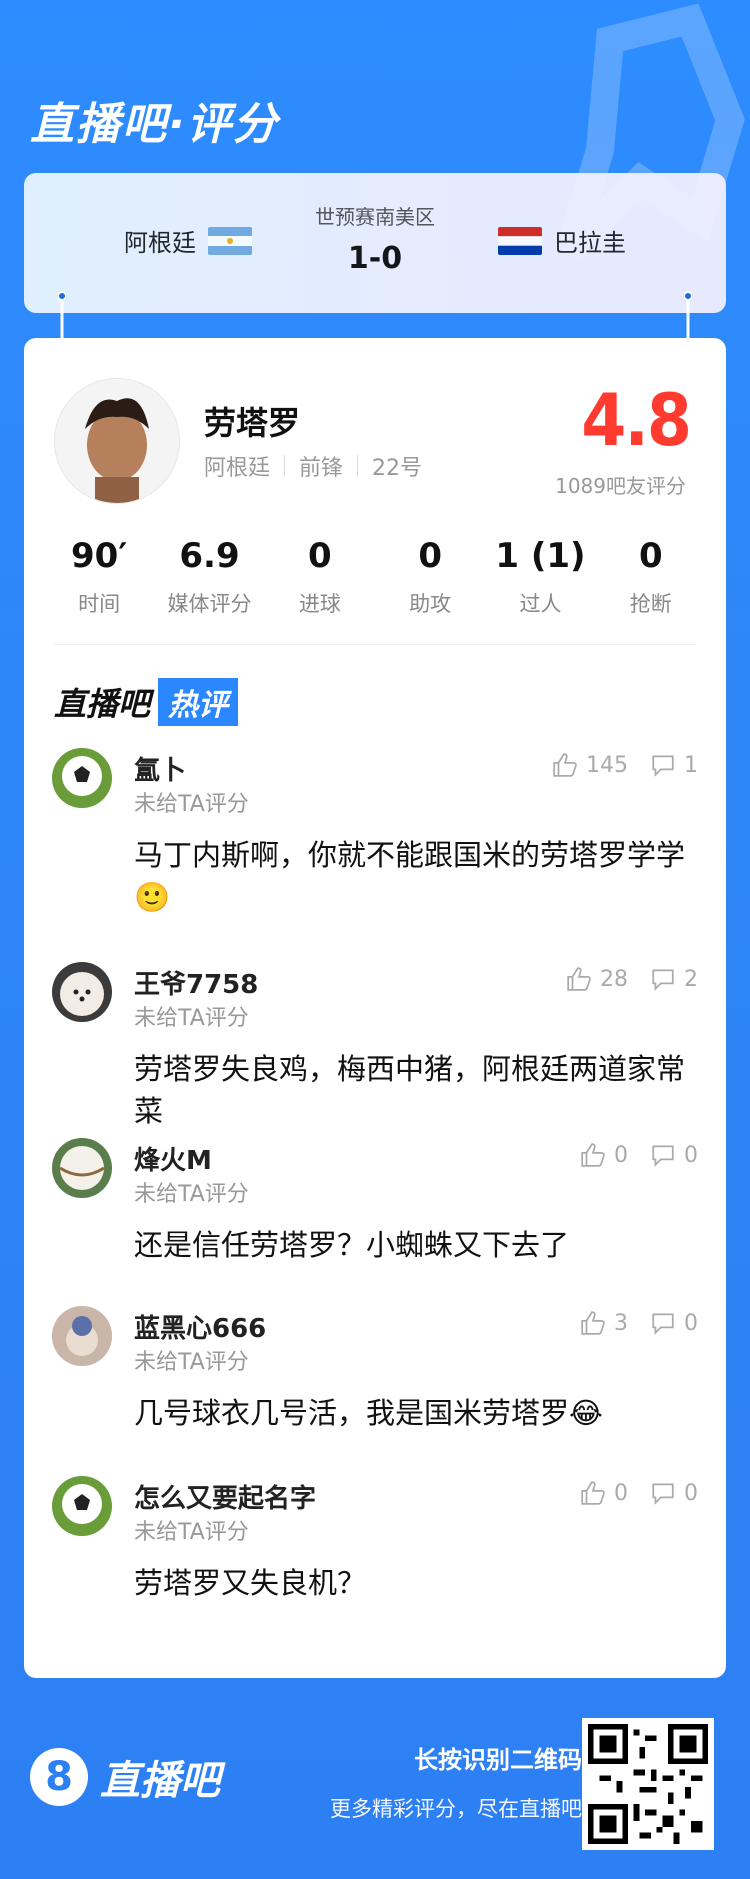 The height and width of the screenshot is (1879, 750). I want to click on stat-assists: 0 助攻, so click(430, 577).